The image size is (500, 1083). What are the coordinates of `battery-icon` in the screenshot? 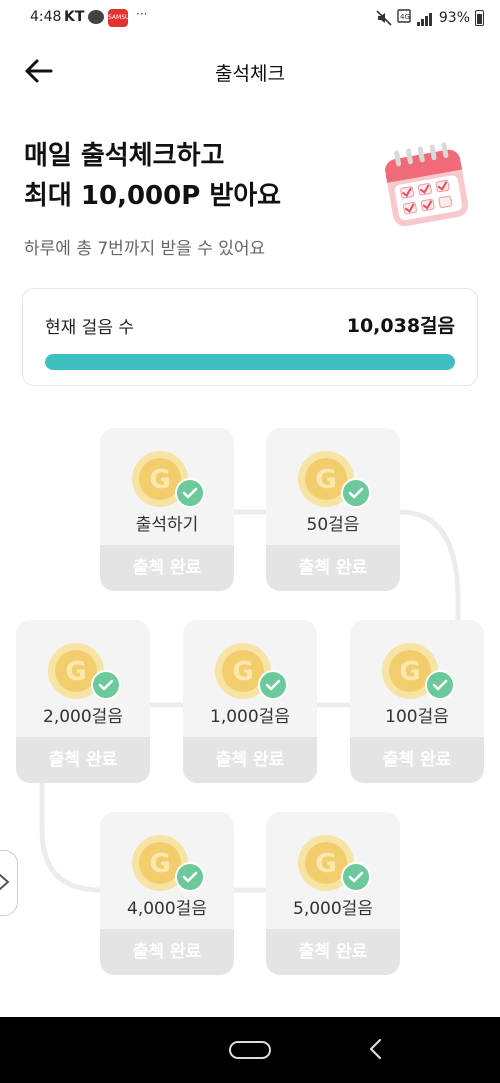 It's located at (479, 18).